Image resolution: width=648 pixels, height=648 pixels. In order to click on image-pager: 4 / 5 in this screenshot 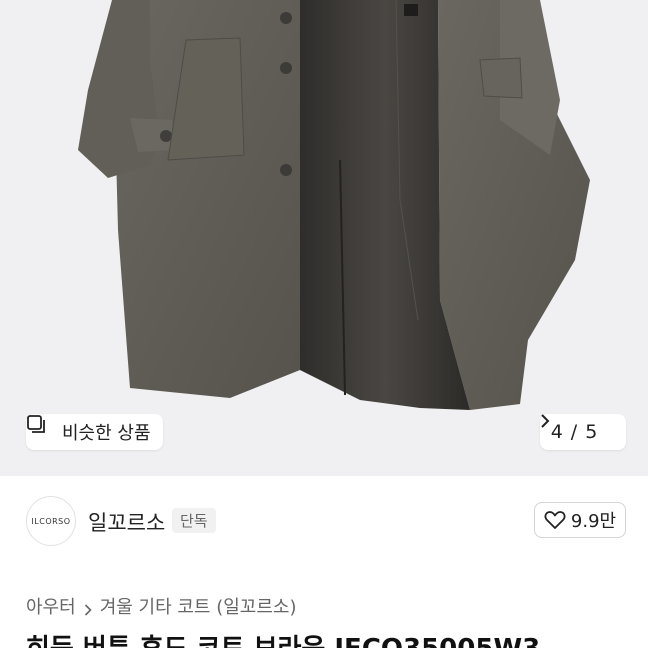, I will do `click(583, 432)`.